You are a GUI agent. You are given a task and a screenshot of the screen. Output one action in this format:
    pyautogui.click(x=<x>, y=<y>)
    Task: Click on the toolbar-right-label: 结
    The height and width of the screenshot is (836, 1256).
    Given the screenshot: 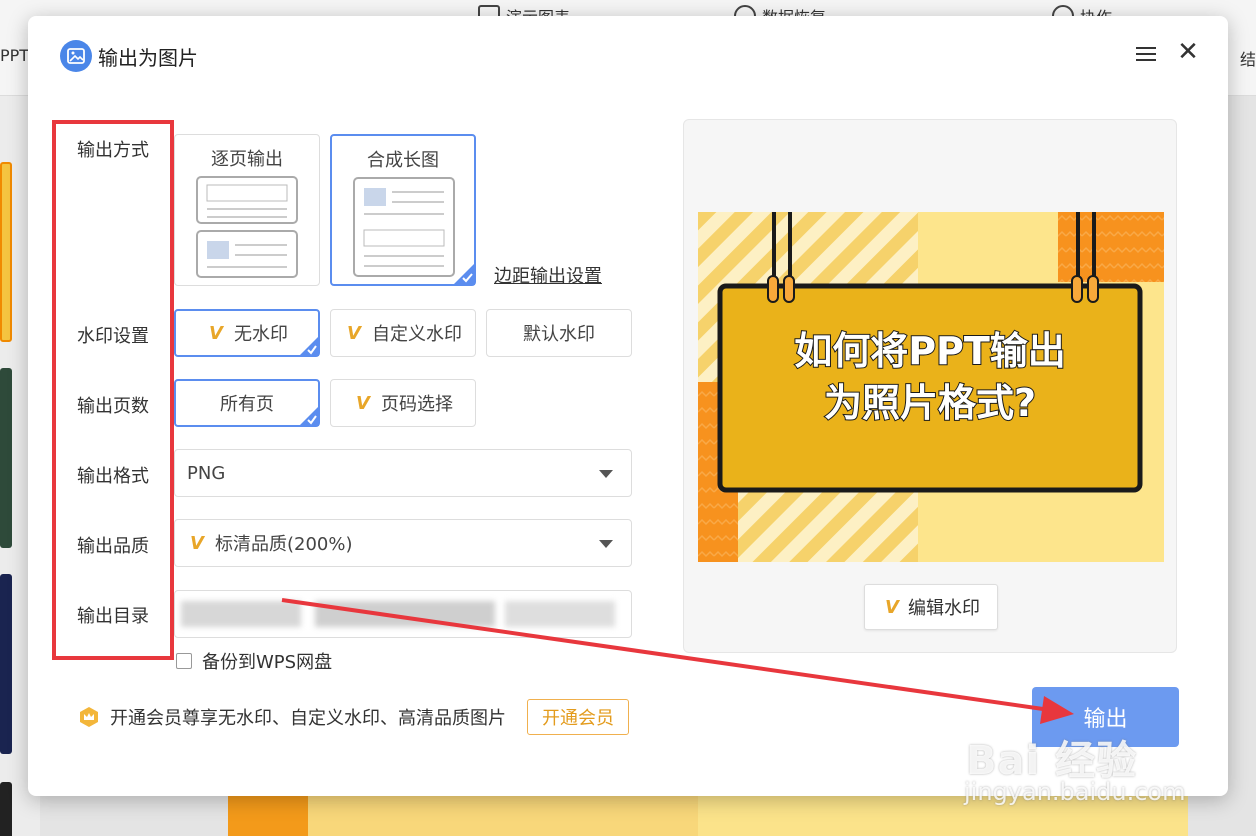 What is the action you would take?
    pyautogui.click(x=1248, y=58)
    